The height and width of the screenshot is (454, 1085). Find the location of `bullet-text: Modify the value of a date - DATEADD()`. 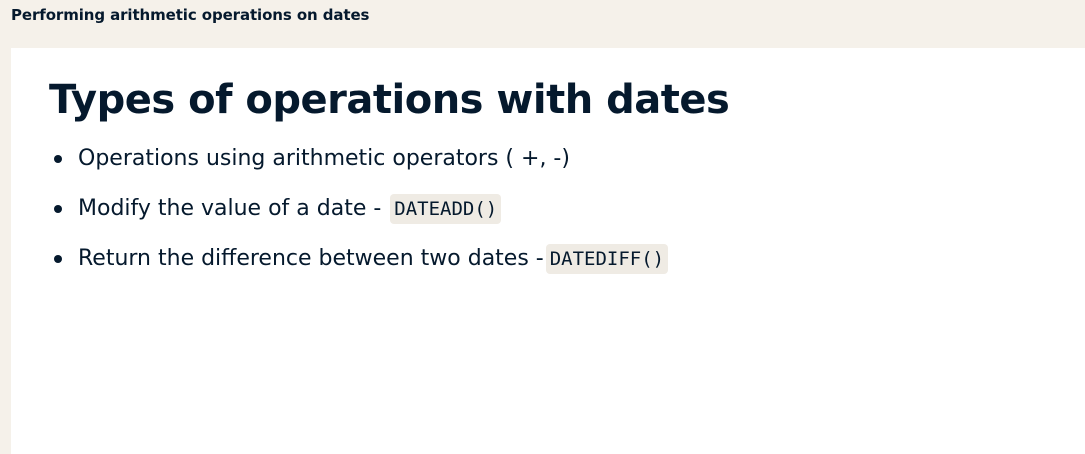

bullet-text: Modify the value of a date - DATEADD() is located at coordinates (290, 209).